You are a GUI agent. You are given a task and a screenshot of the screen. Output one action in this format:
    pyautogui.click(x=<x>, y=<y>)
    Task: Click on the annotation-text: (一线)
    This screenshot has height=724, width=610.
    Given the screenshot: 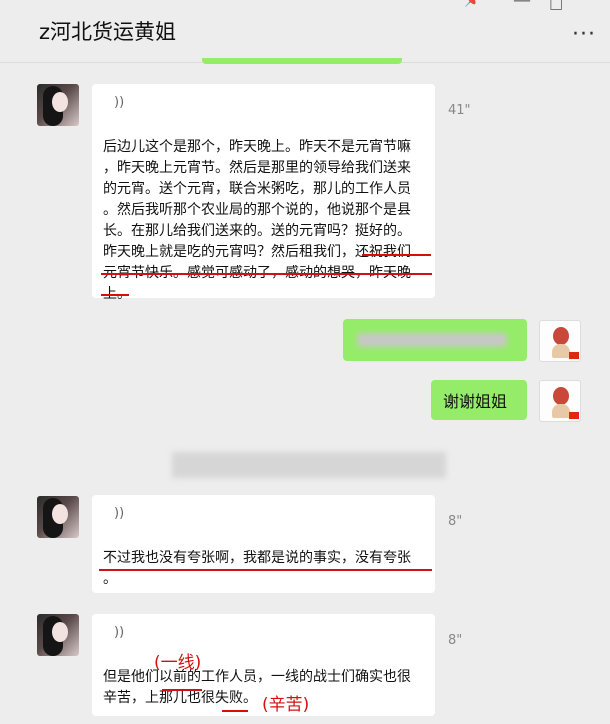 What is the action you would take?
    pyautogui.click(x=178, y=663)
    